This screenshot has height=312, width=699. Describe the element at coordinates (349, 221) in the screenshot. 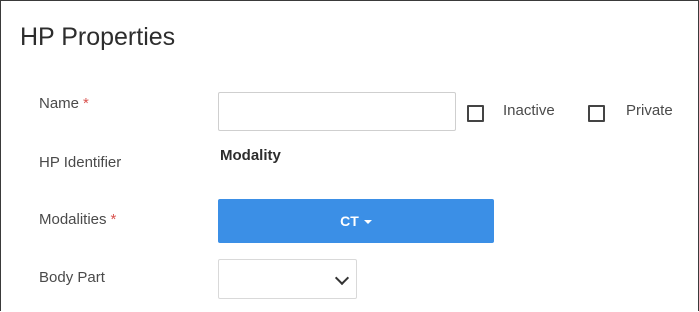

I see `modalities-value: CT` at that location.